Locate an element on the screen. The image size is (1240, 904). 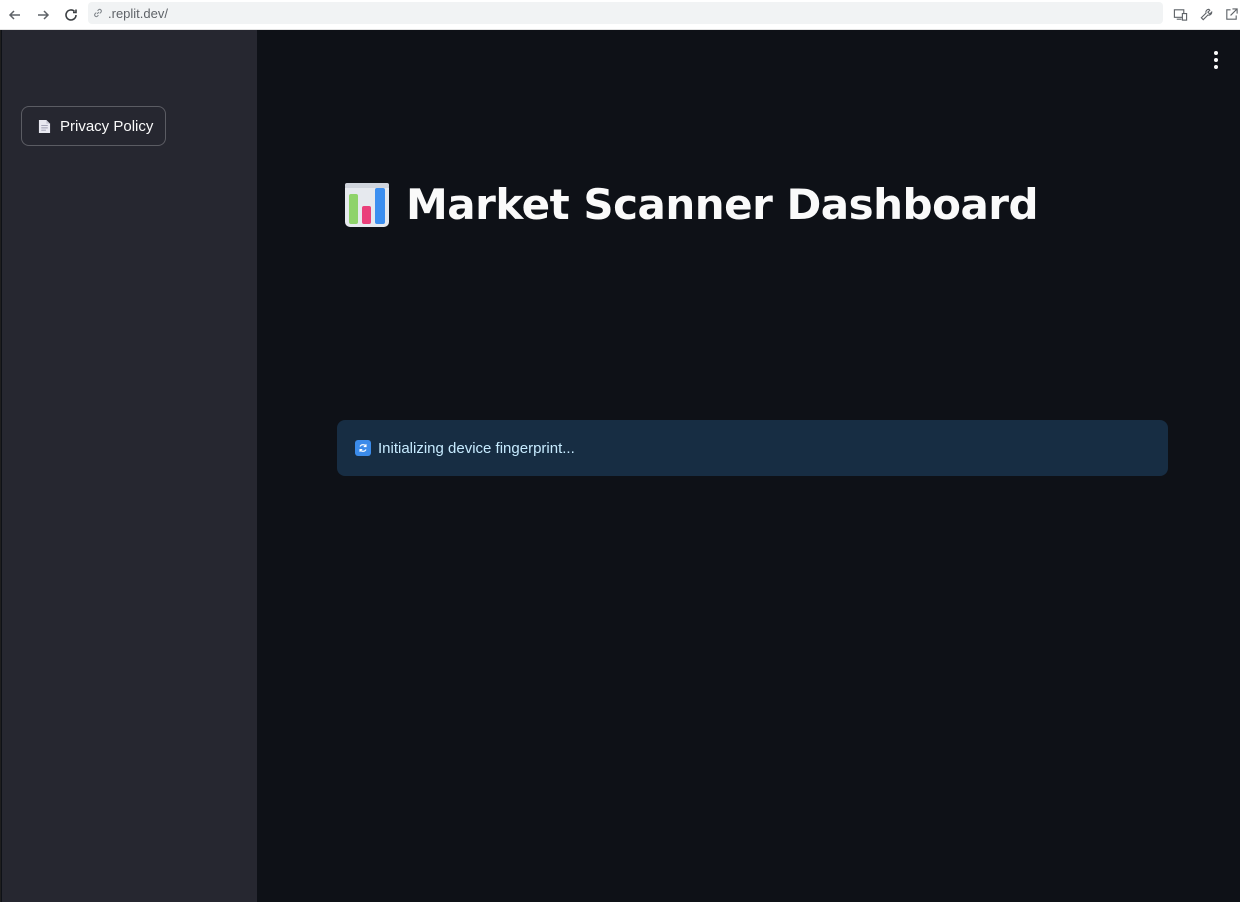
wrench-icon is located at coordinates (1206, 14).